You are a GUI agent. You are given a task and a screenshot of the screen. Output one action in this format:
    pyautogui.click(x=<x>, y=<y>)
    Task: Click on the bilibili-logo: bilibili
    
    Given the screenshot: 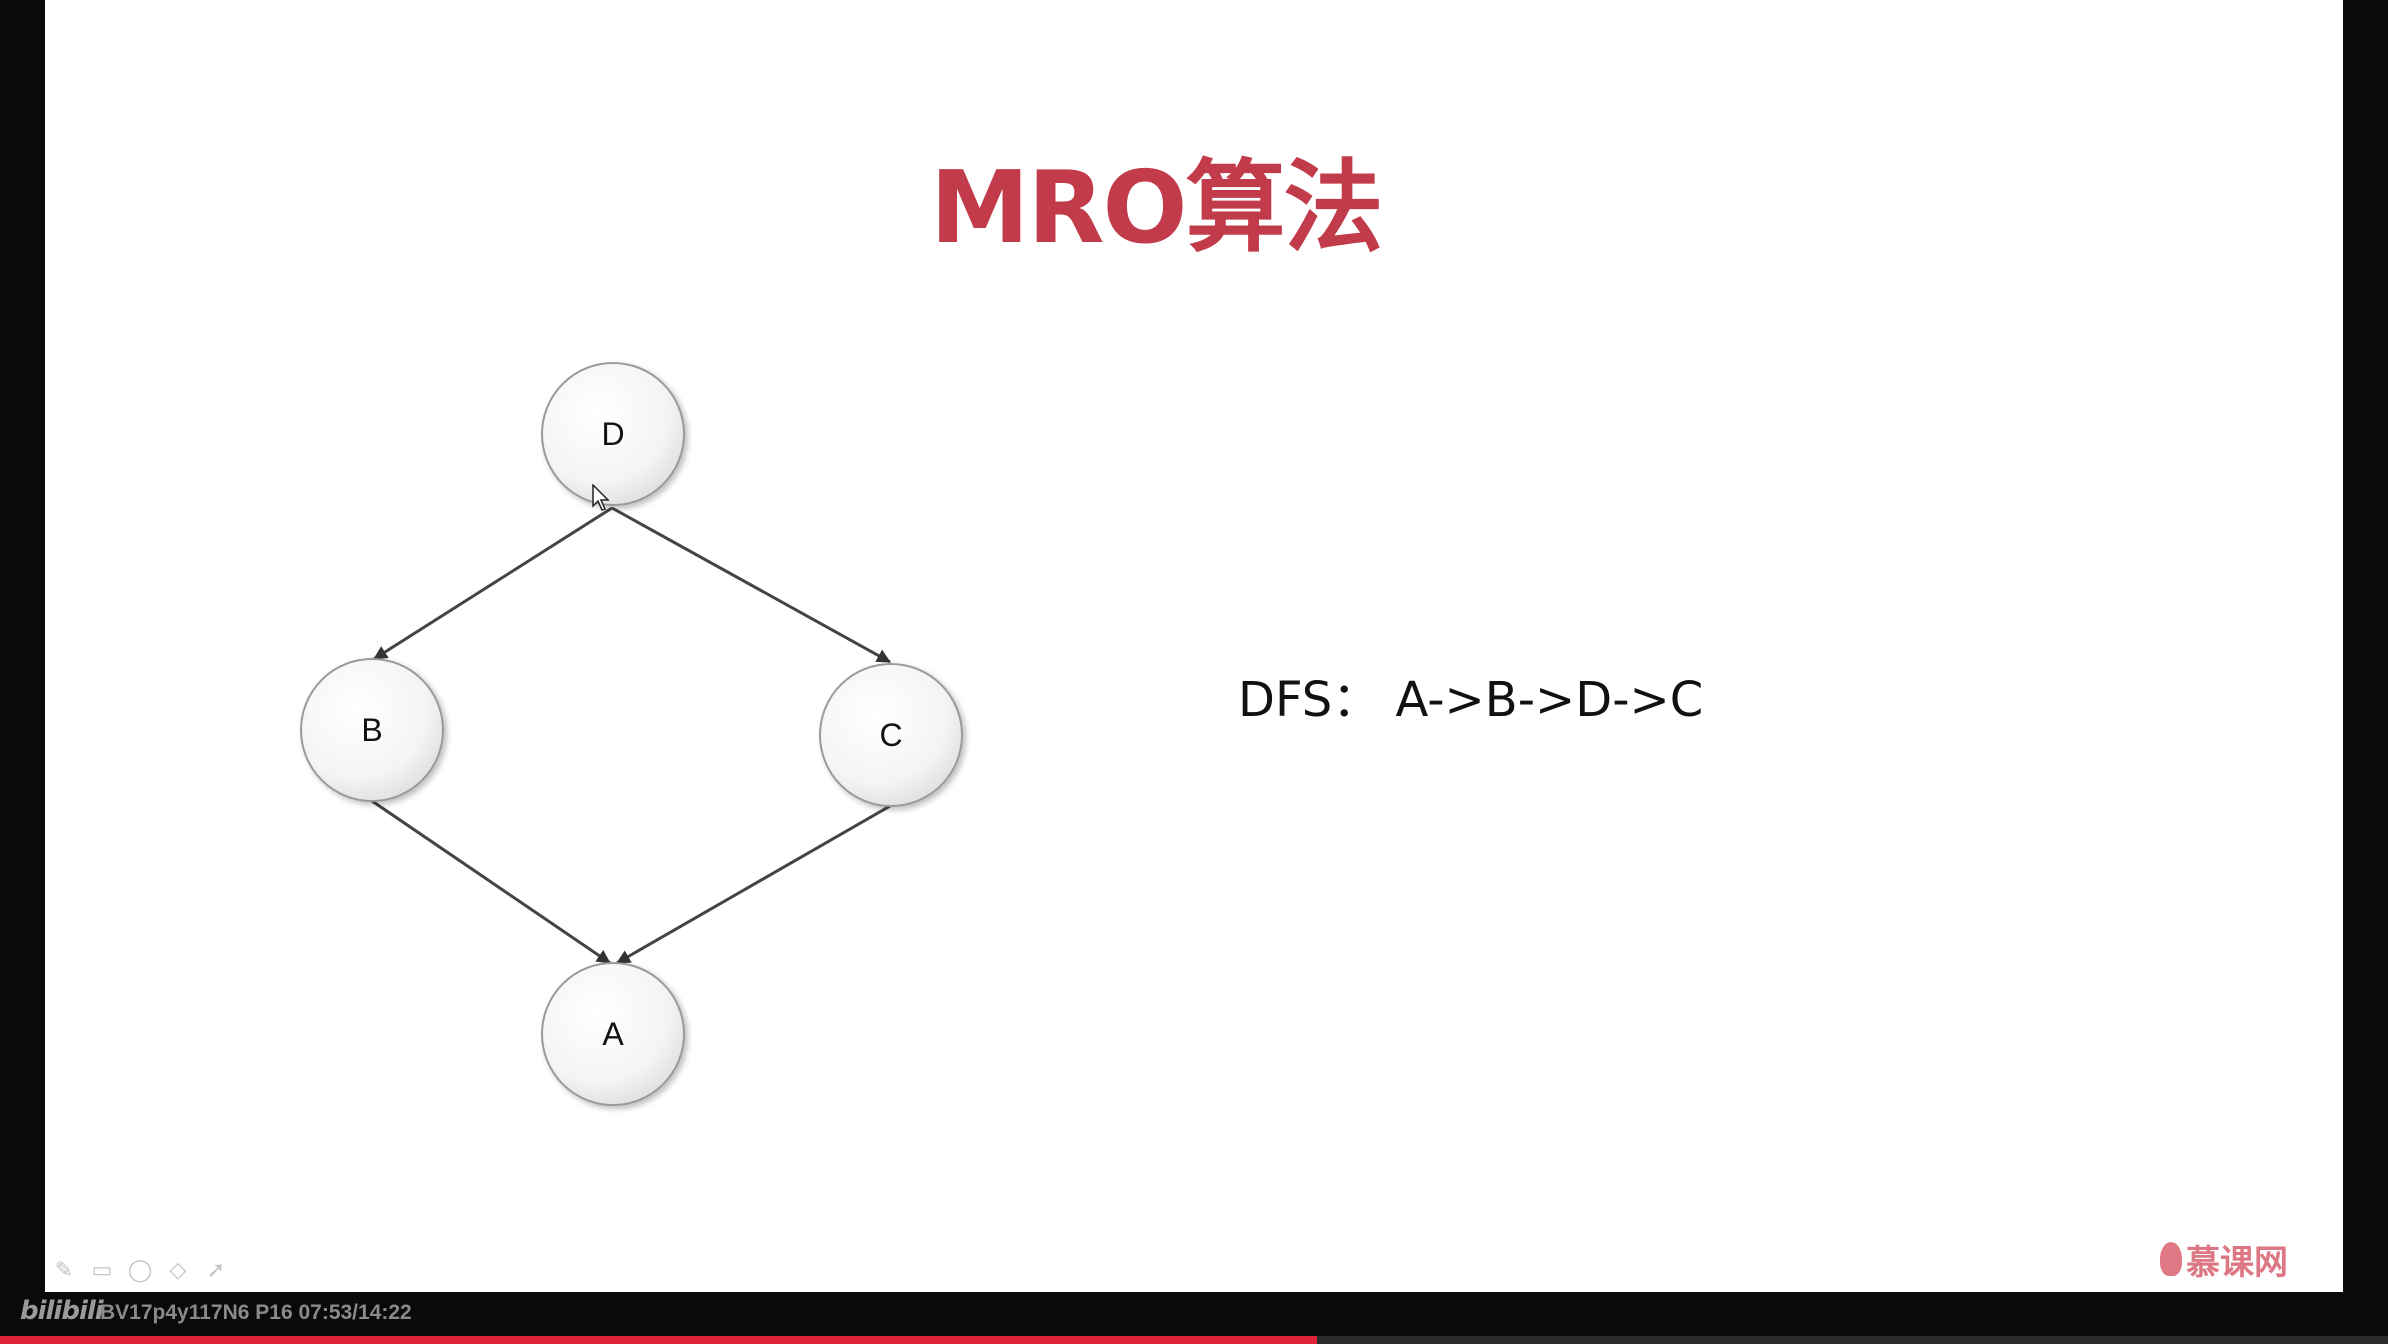 What is the action you would take?
    pyautogui.click(x=62, y=1311)
    